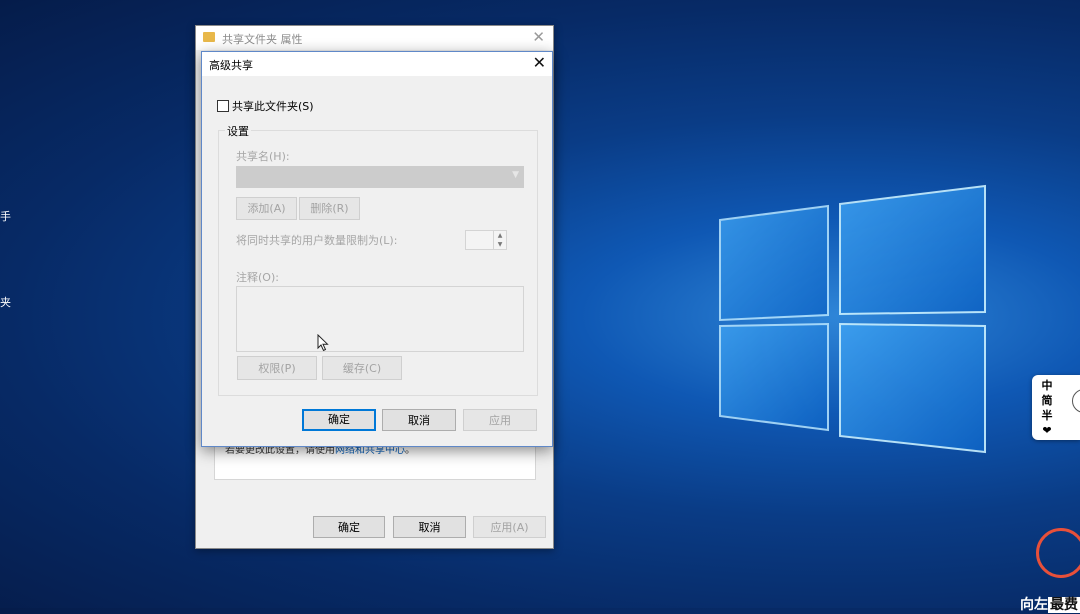 This screenshot has width=1080, height=614. Describe the element at coordinates (238, 131) in the screenshot. I see `settings-group-title: 设置` at that location.